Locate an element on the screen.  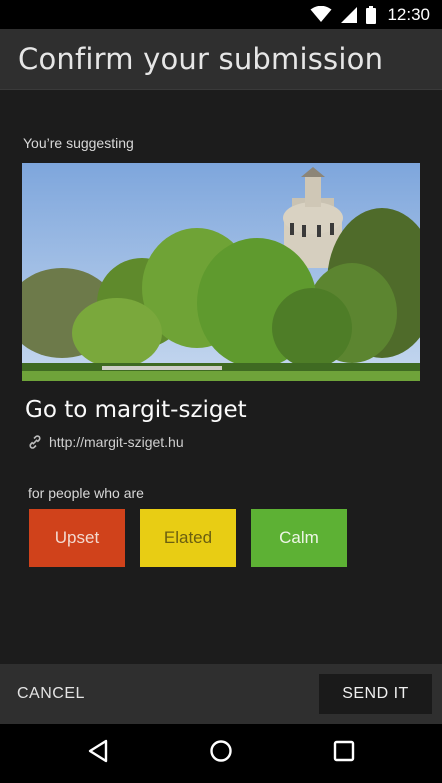
recents-icon is located at coordinates (344, 753).